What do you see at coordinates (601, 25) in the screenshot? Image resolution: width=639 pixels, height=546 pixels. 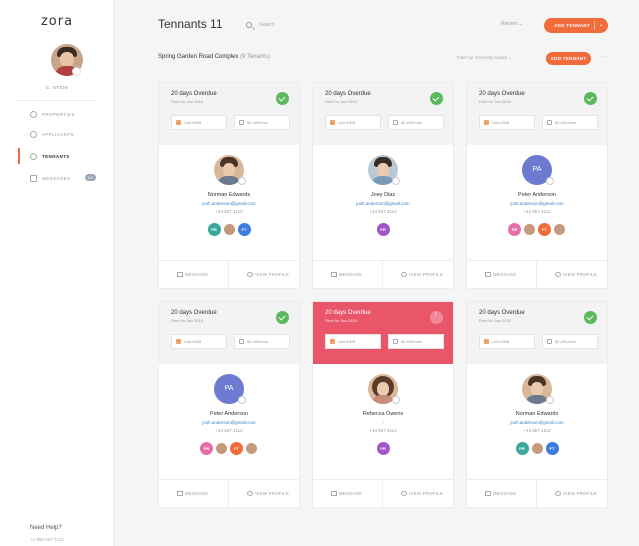 I see `chevron-down-icon: ⌄` at bounding box center [601, 25].